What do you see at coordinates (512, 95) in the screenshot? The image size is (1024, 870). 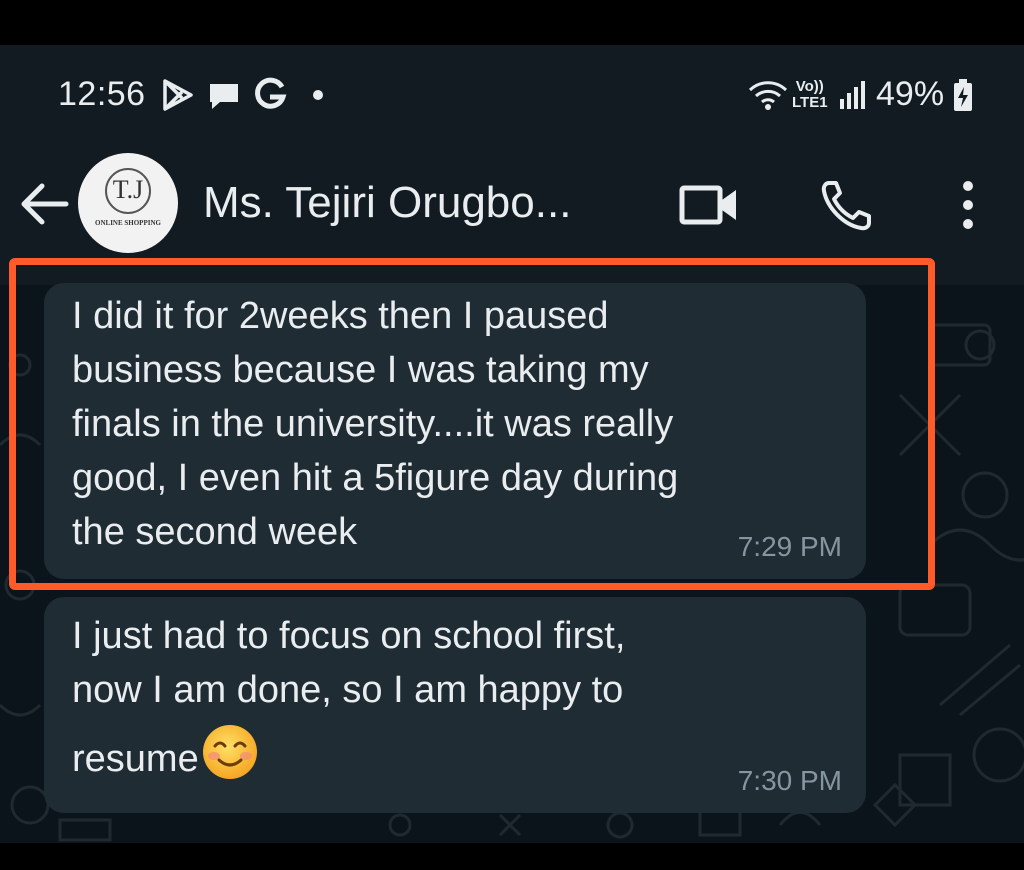 I see `status-bar: 12:56 Vo)) LTE1 49%` at bounding box center [512, 95].